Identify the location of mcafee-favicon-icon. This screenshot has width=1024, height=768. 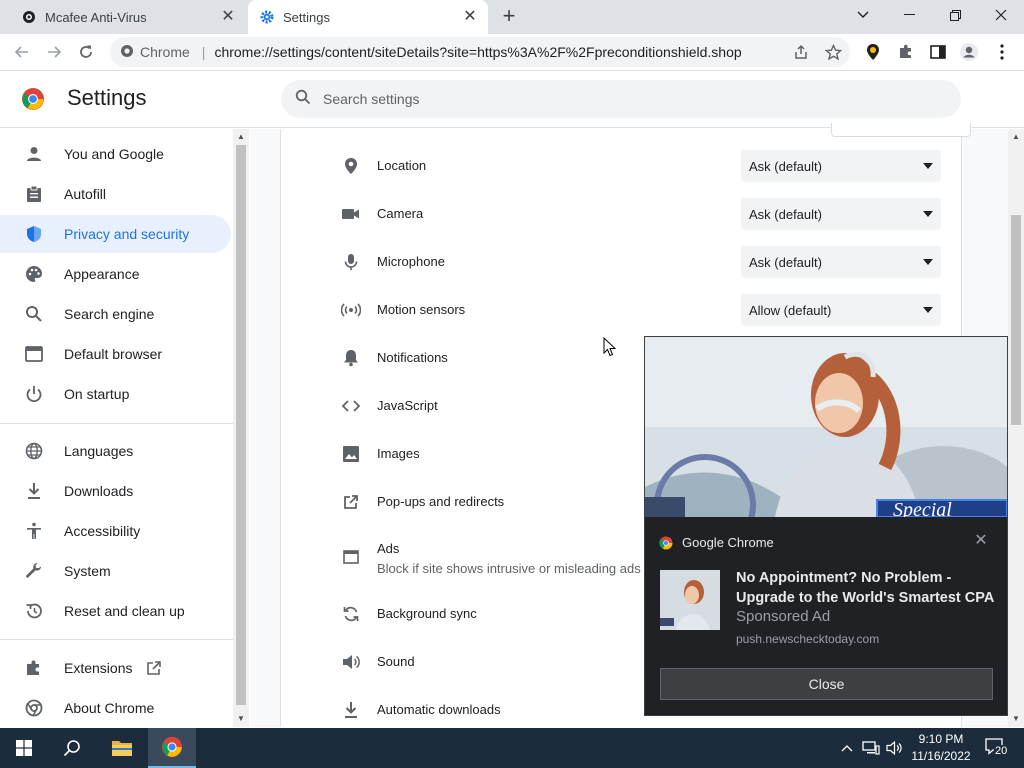
(29, 17).